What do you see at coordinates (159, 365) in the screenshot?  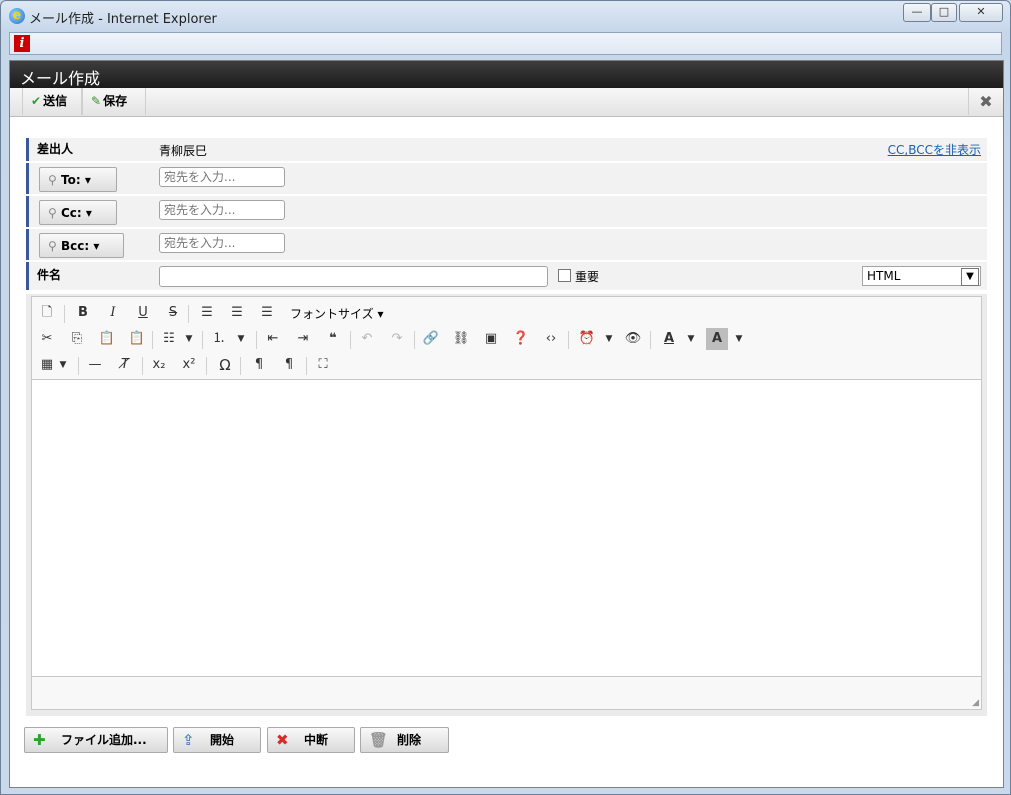 I see `subscript-icon: x₂` at bounding box center [159, 365].